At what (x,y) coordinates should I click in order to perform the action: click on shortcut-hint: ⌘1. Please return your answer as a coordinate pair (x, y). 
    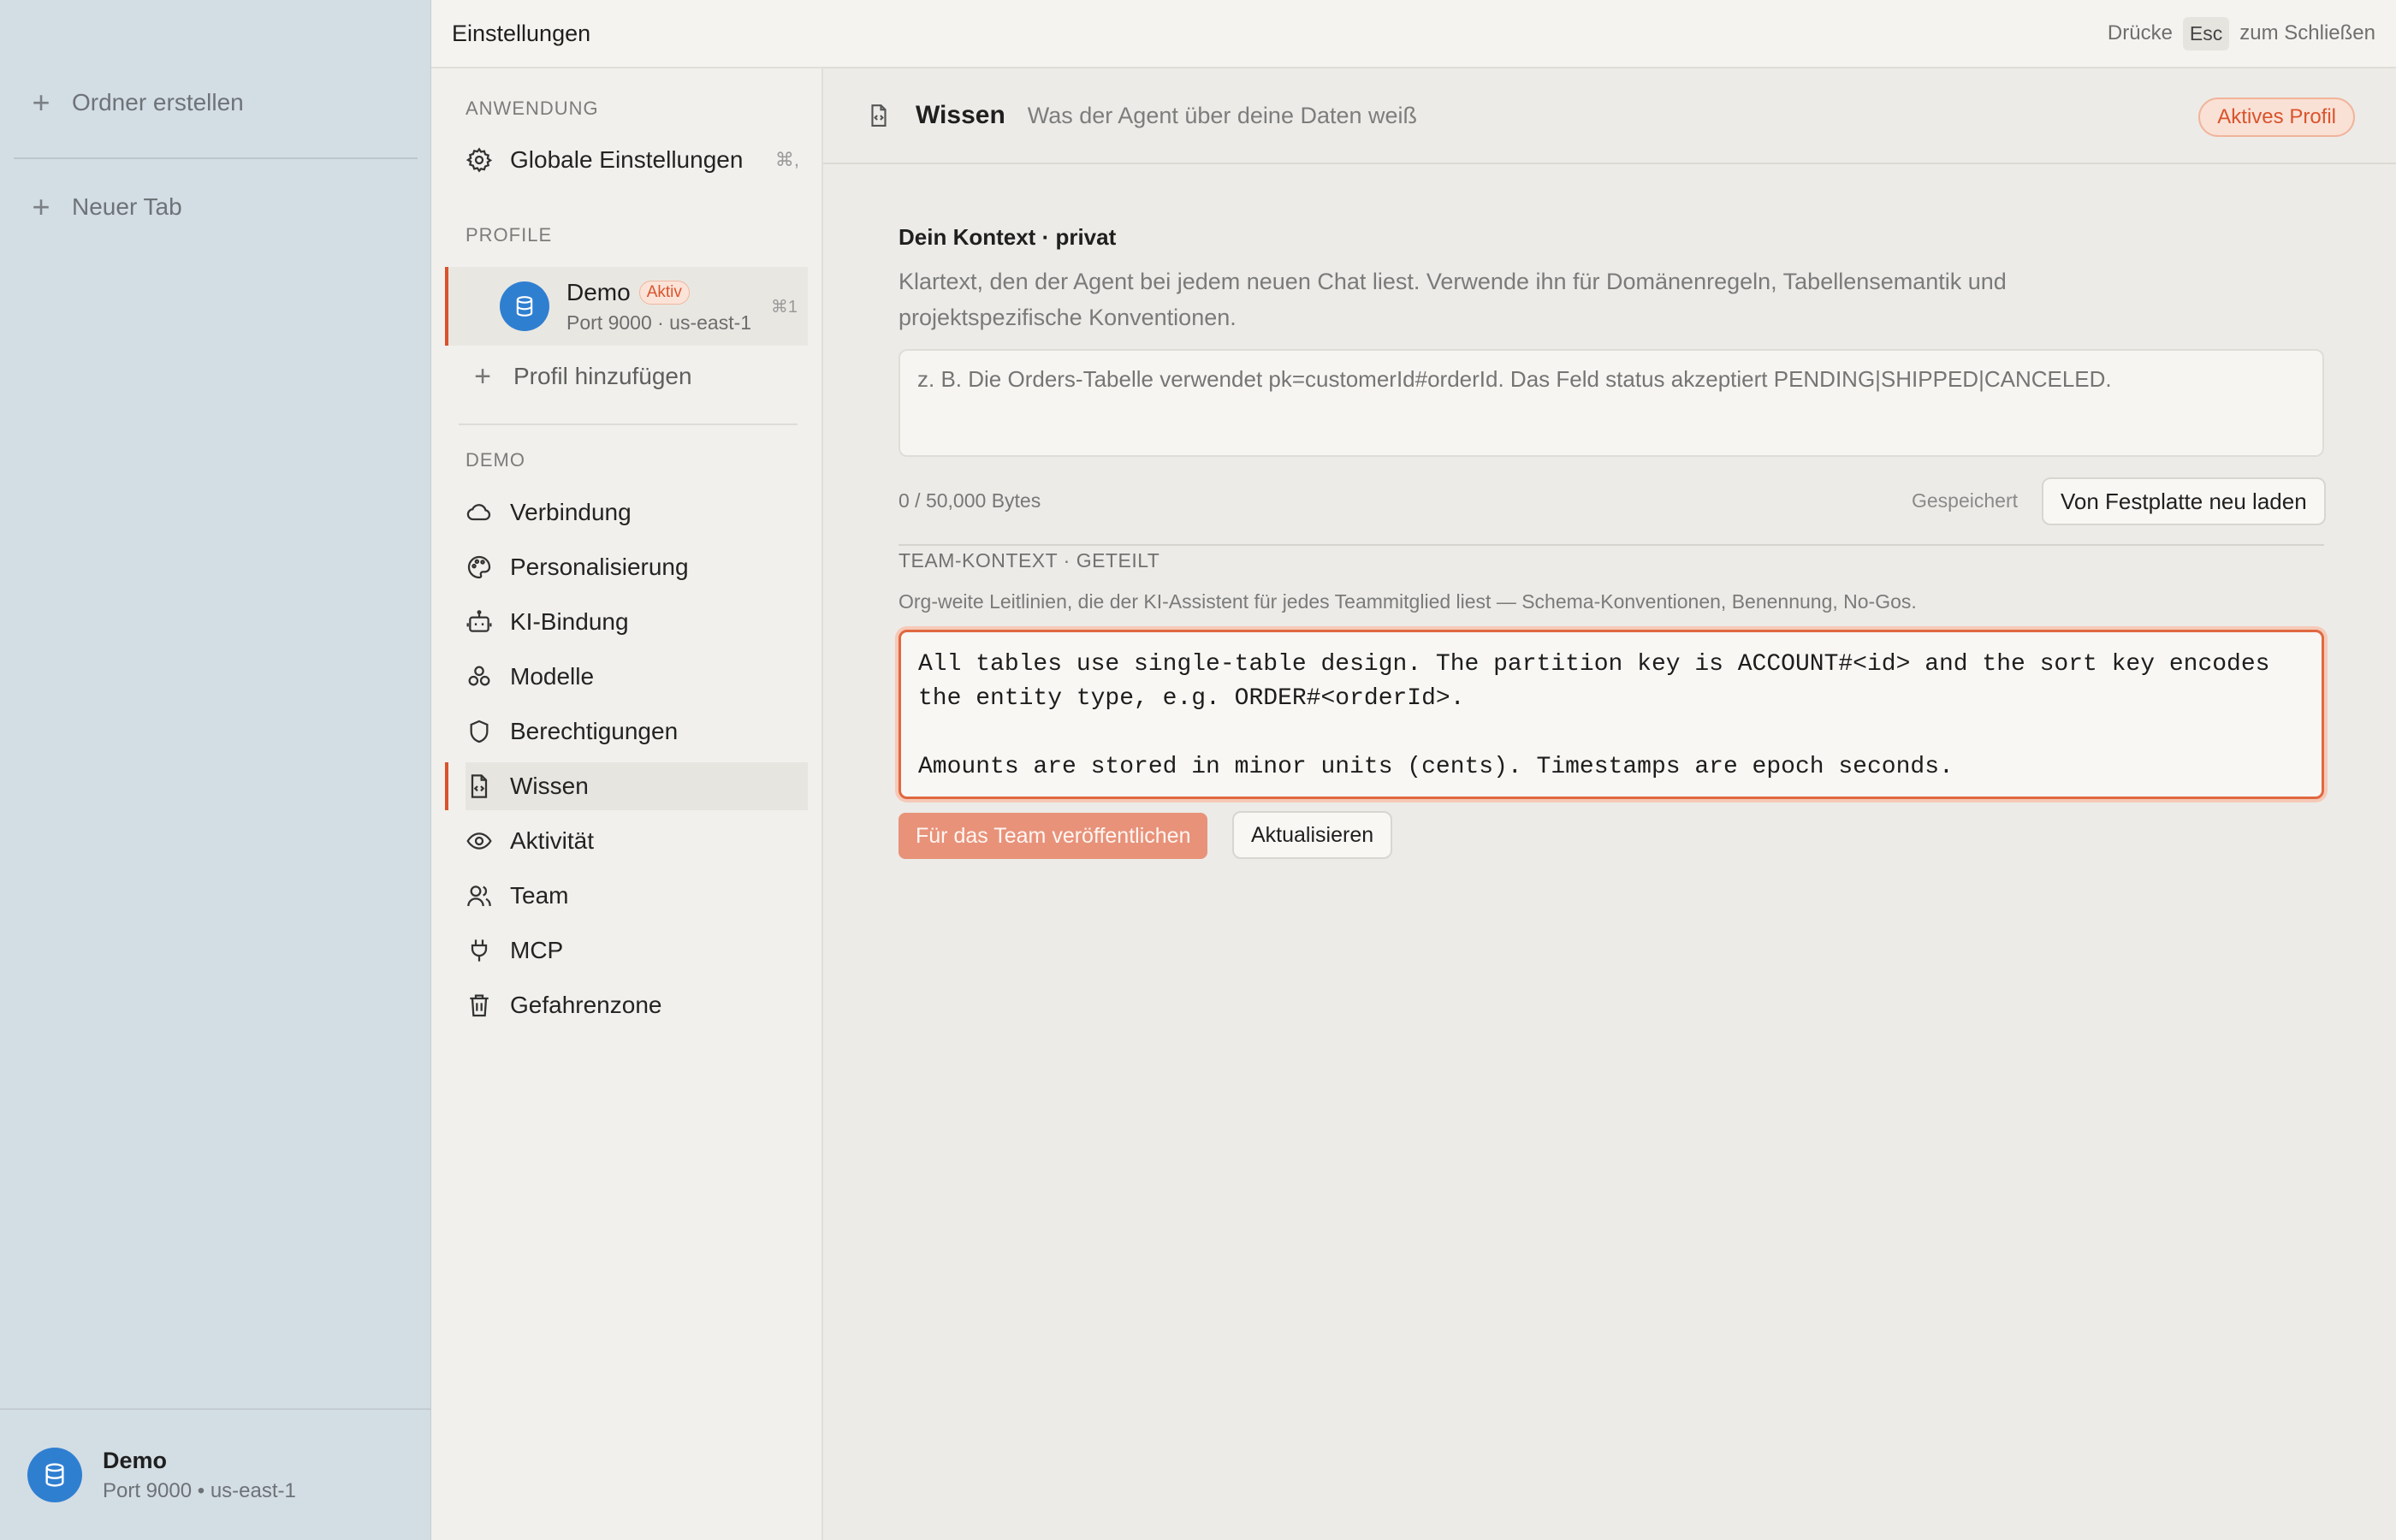
    Looking at the image, I should click on (784, 307).